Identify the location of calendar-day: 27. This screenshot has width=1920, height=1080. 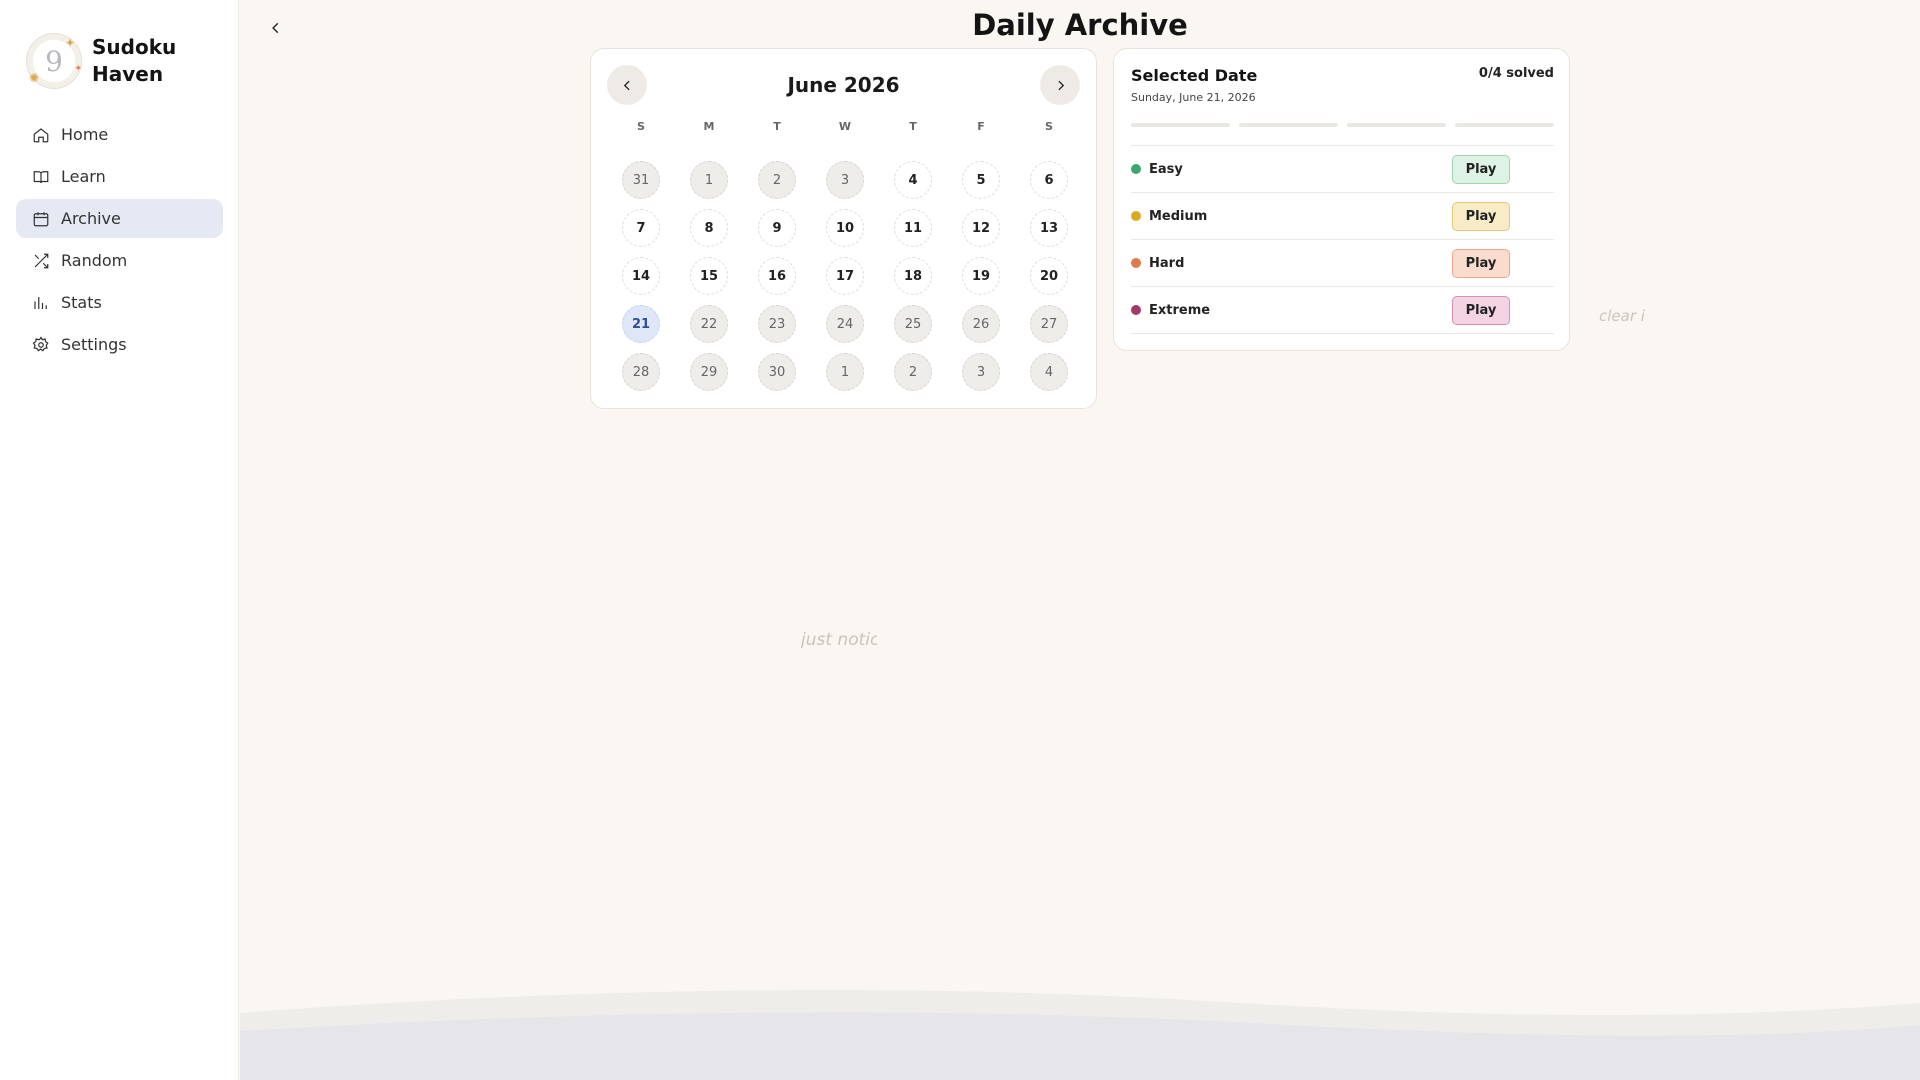
(1049, 324).